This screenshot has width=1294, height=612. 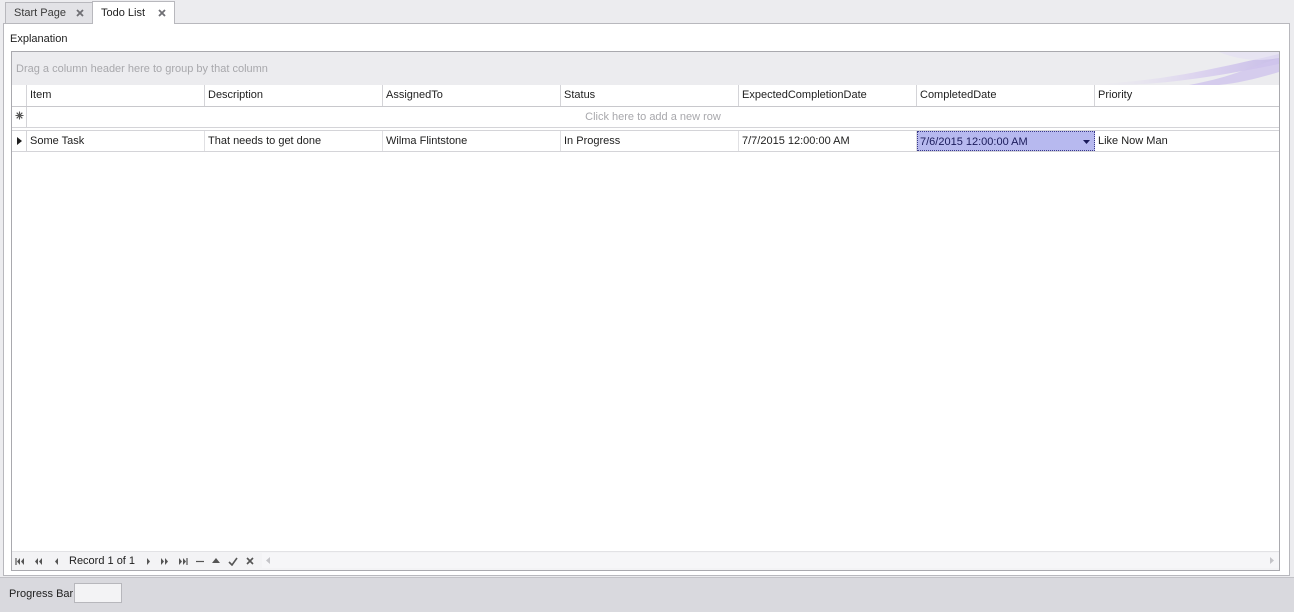 I want to click on new-row: Click here to add a new row, so click(x=645, y=117).